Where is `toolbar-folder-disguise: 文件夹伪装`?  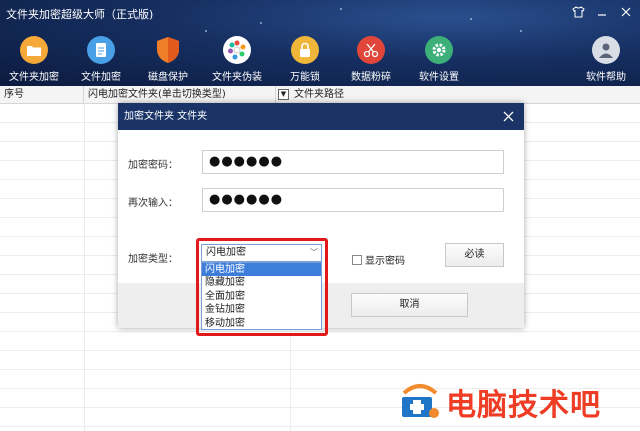 toolbar-folder-disguise: 文件夹伪装 is located at coordinates (237, 59).